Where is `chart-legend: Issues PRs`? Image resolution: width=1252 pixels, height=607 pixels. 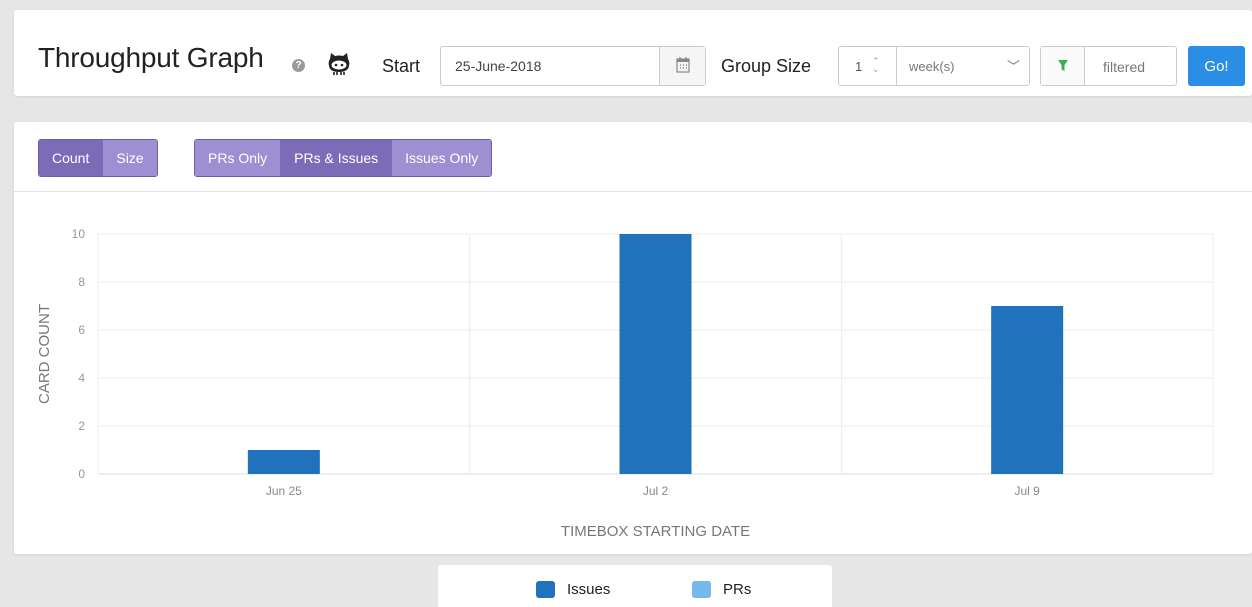
chart-legend: Issues PRs is located at coordinates (635, 586).